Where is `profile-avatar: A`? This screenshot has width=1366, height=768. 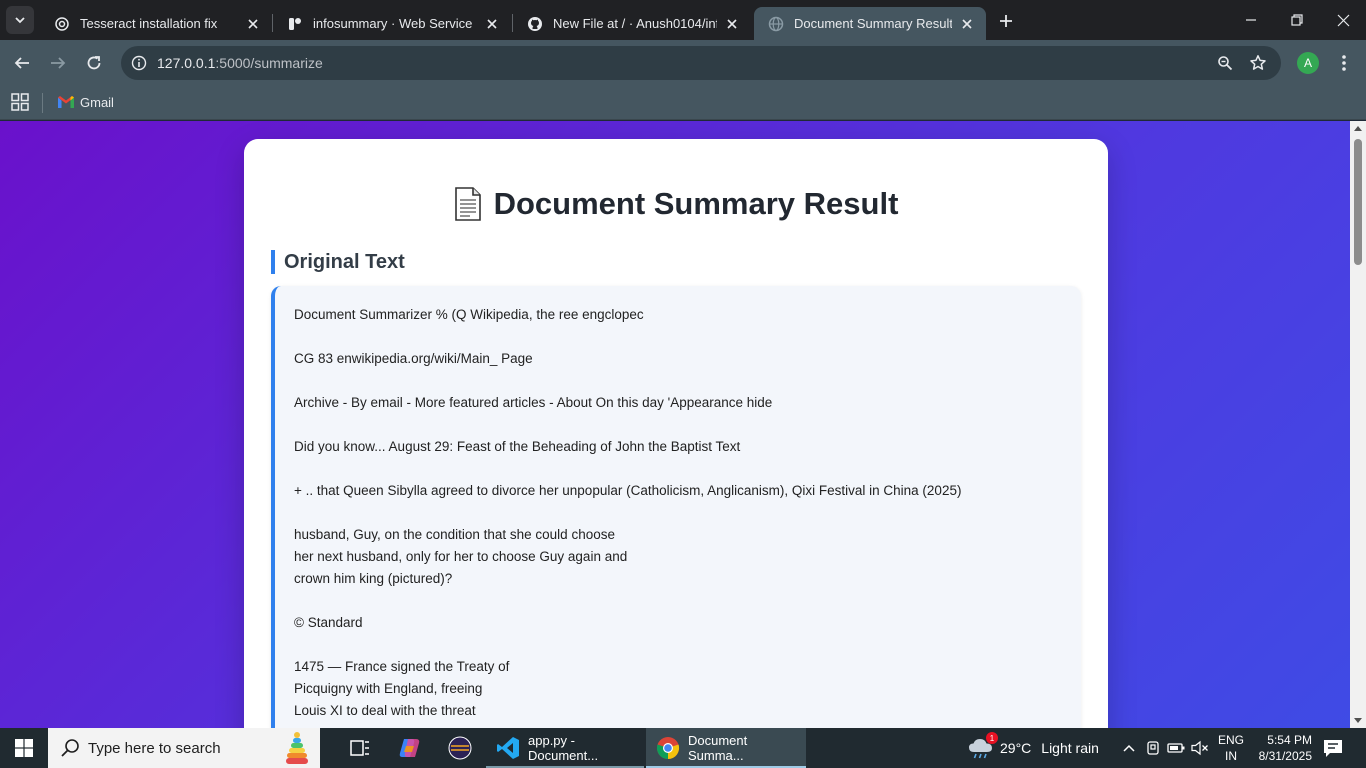 profile-avatar: A is located at coordinates (1308, 63).